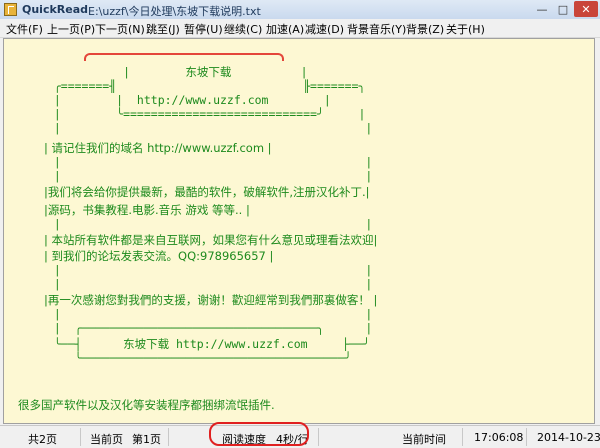  I want to click on art-line: | | http://www.uzzf.com |, so click(185, 100).